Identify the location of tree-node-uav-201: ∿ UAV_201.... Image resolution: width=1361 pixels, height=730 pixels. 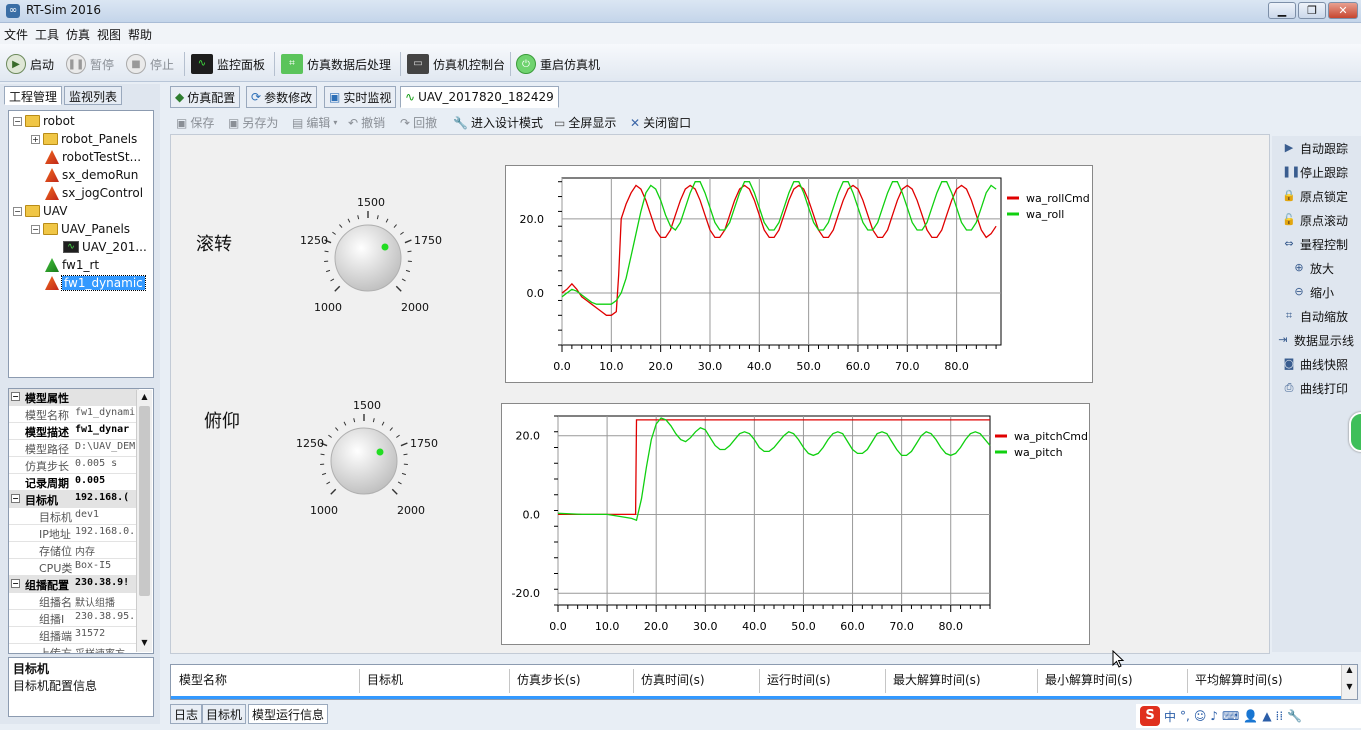
(105, 247).